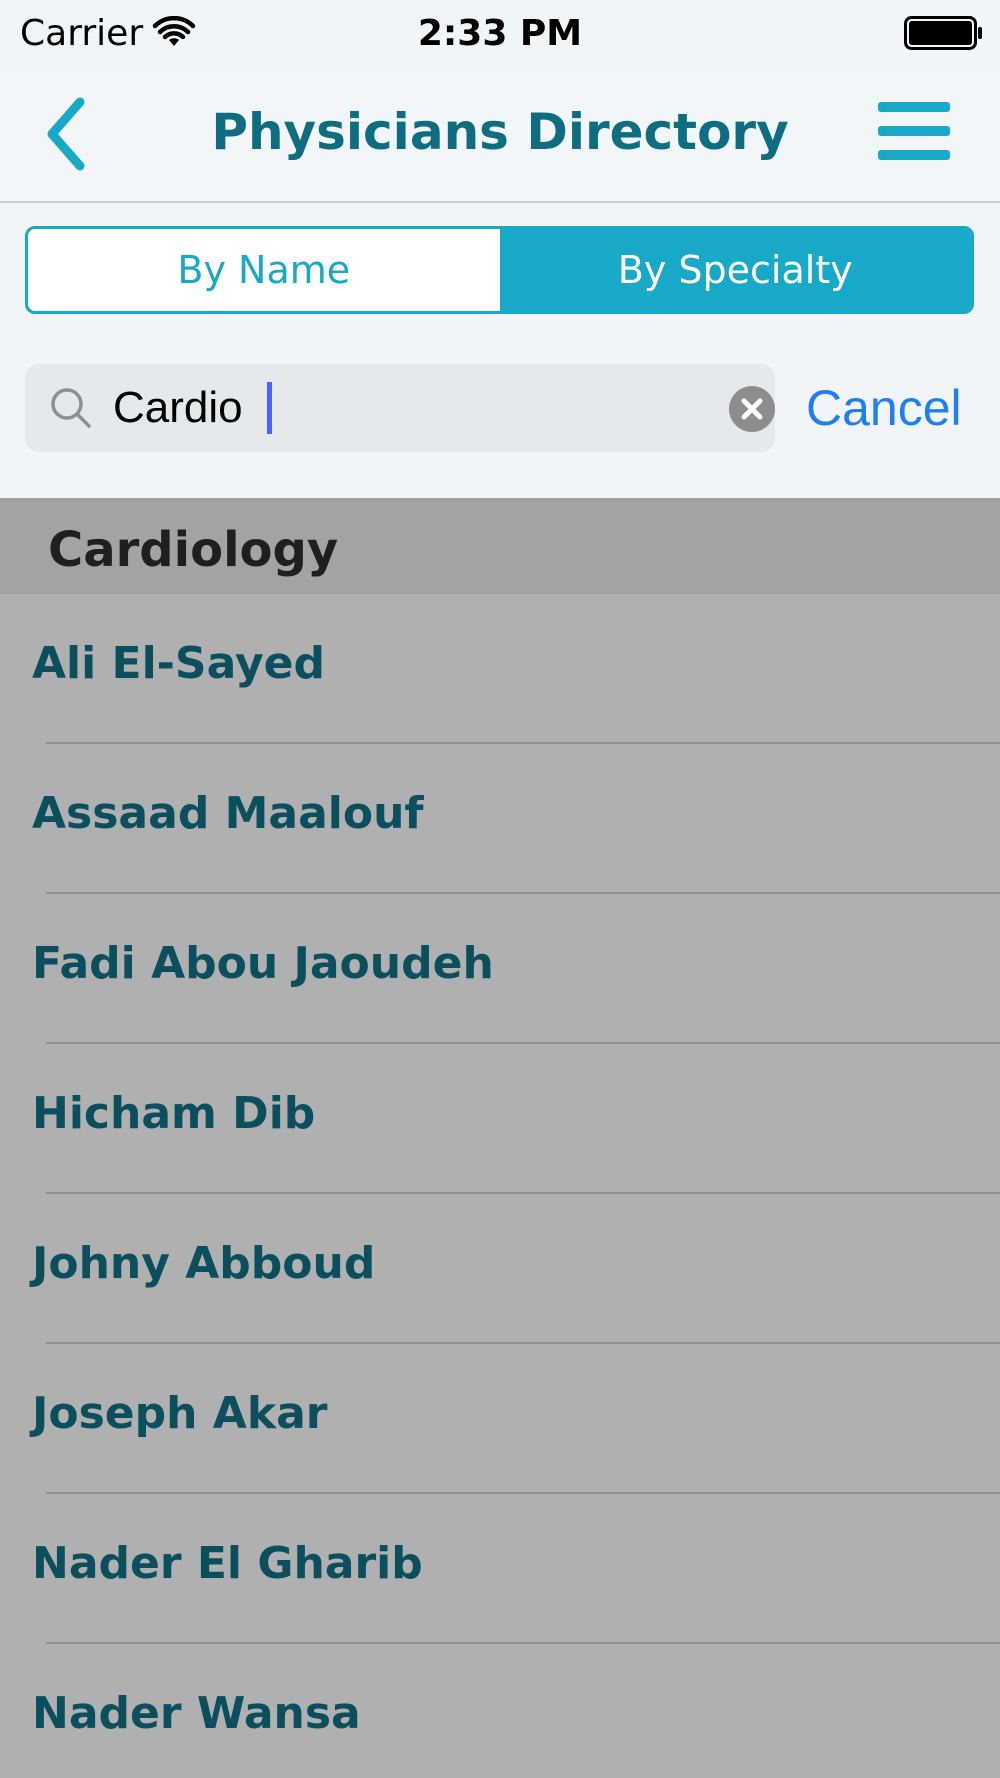  I want to click on battery-icon, so click(943, 33).